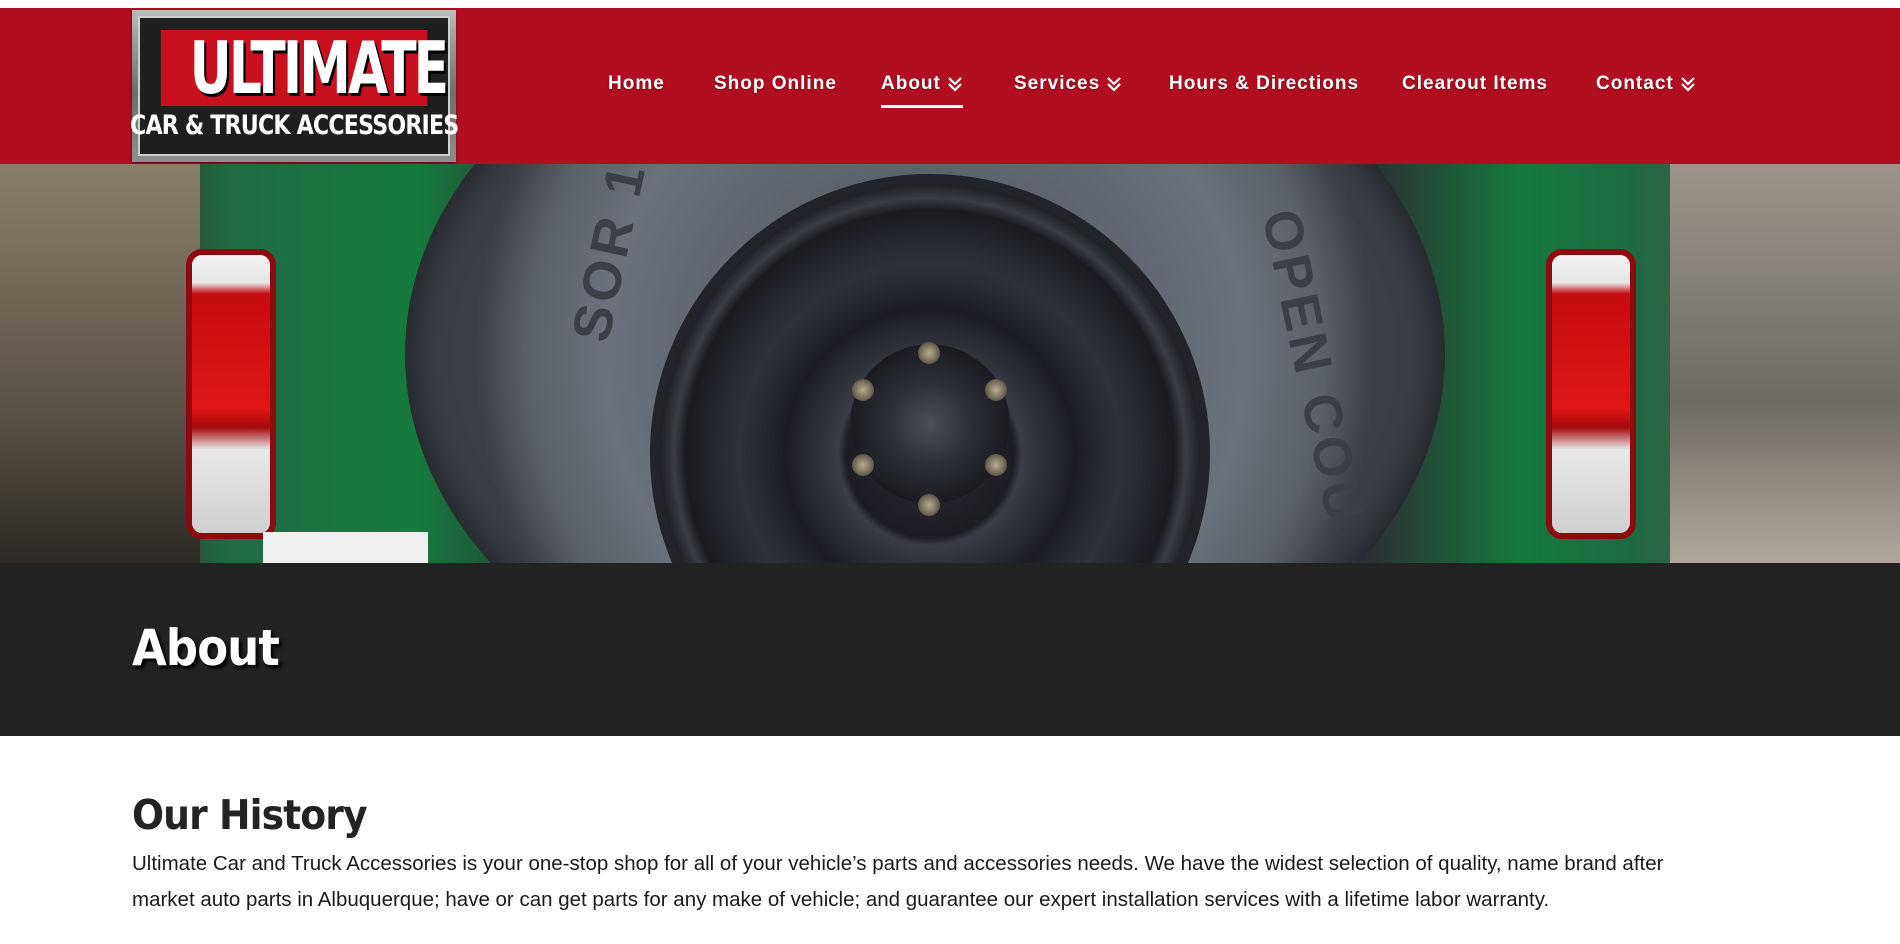 The image size is (1900, 944). I want to click on top-strip, so click(950, 4).